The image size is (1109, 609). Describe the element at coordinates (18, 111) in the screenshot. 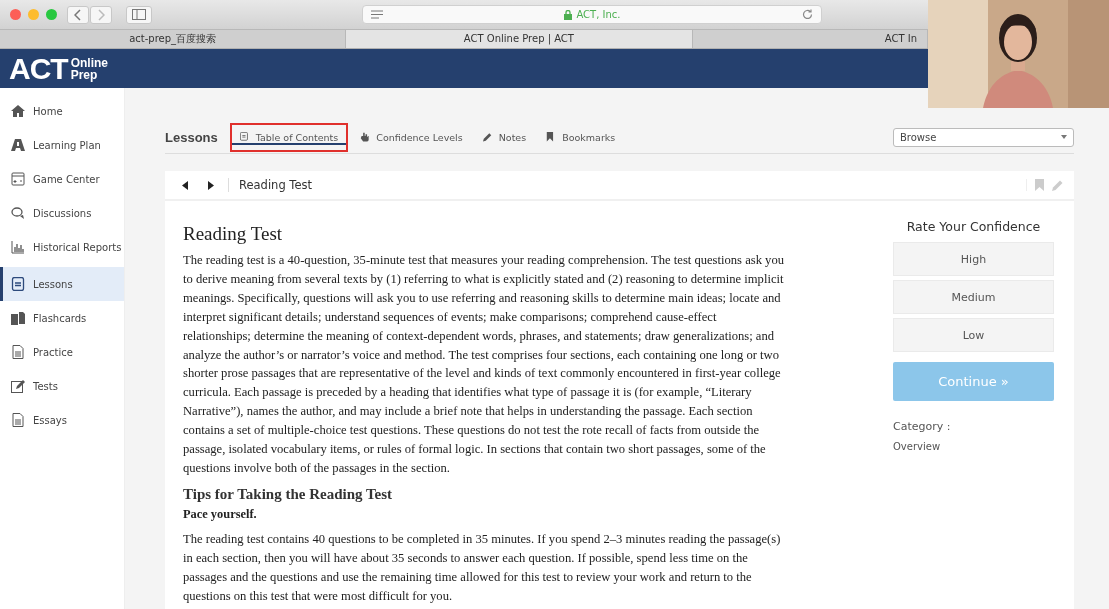

I see `home-icon` at that location.